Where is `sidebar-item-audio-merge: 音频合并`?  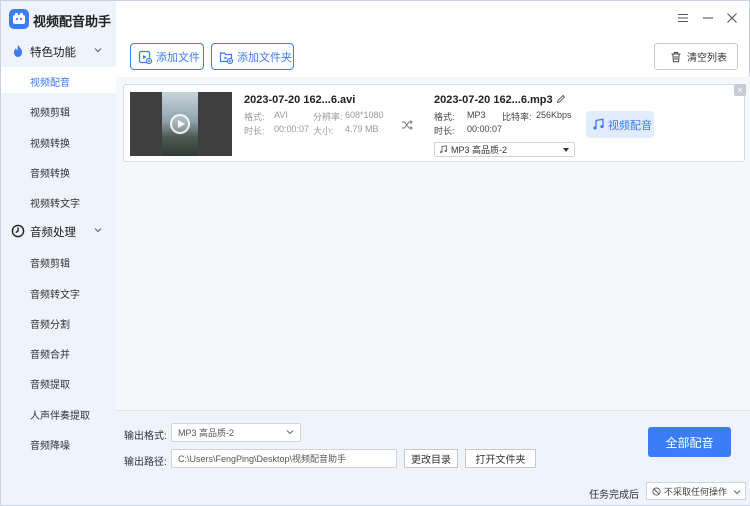
sidebar-item-audio-merge: 音频合并 is located at coordinates (58, 352).